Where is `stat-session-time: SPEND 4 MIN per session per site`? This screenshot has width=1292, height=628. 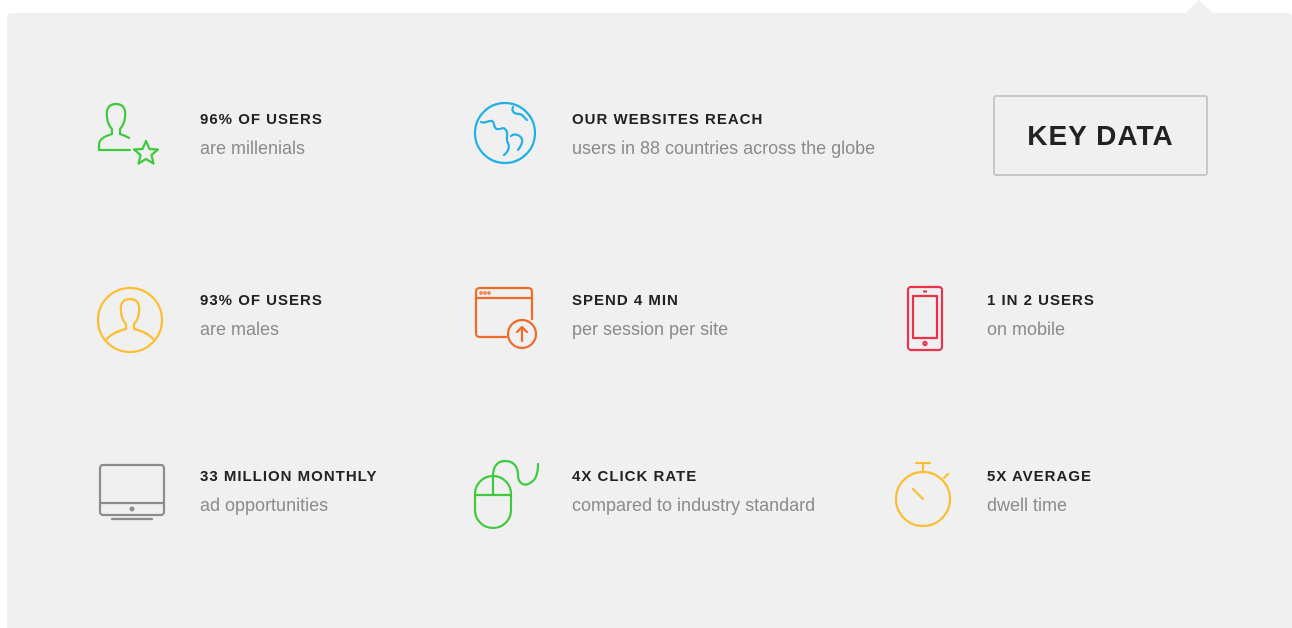 stat-session-time: SPEND 4 MIN per session per site is located at coordinates (648, 321).